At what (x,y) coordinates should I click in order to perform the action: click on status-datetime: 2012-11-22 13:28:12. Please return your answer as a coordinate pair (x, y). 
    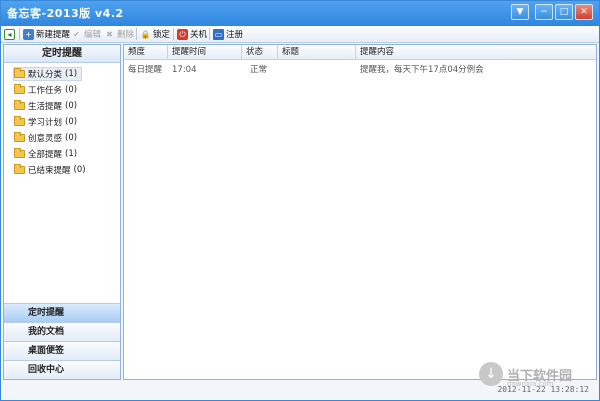
    Looking at the image, I should click on (543, 389).